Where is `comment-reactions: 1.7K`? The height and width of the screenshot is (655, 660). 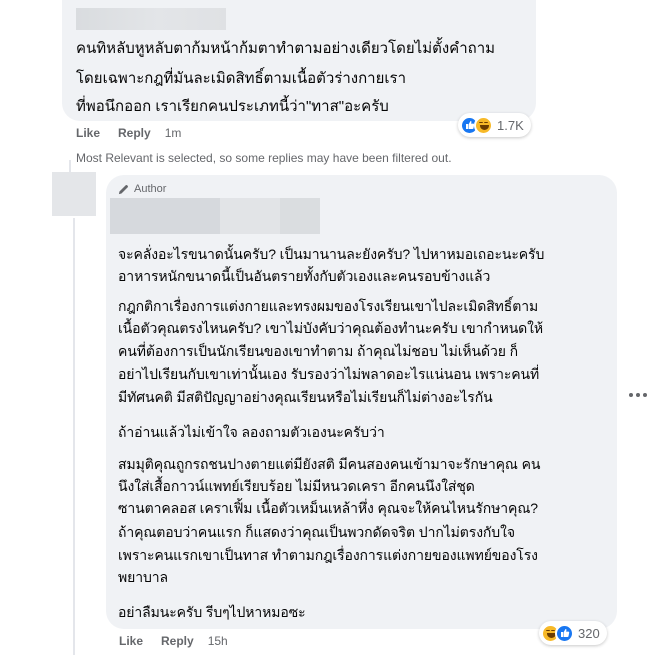 comment-reactions: 1.7K is located at coordinates (494, 125).